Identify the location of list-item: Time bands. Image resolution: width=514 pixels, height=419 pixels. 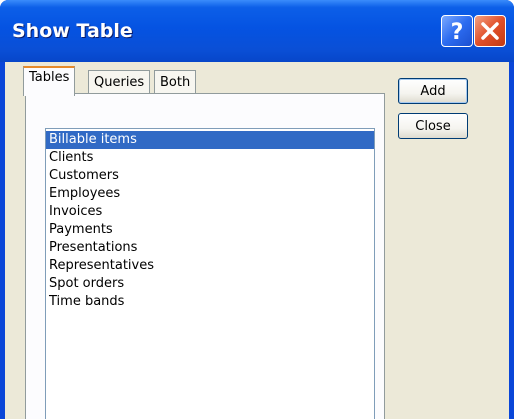
(210, 302).